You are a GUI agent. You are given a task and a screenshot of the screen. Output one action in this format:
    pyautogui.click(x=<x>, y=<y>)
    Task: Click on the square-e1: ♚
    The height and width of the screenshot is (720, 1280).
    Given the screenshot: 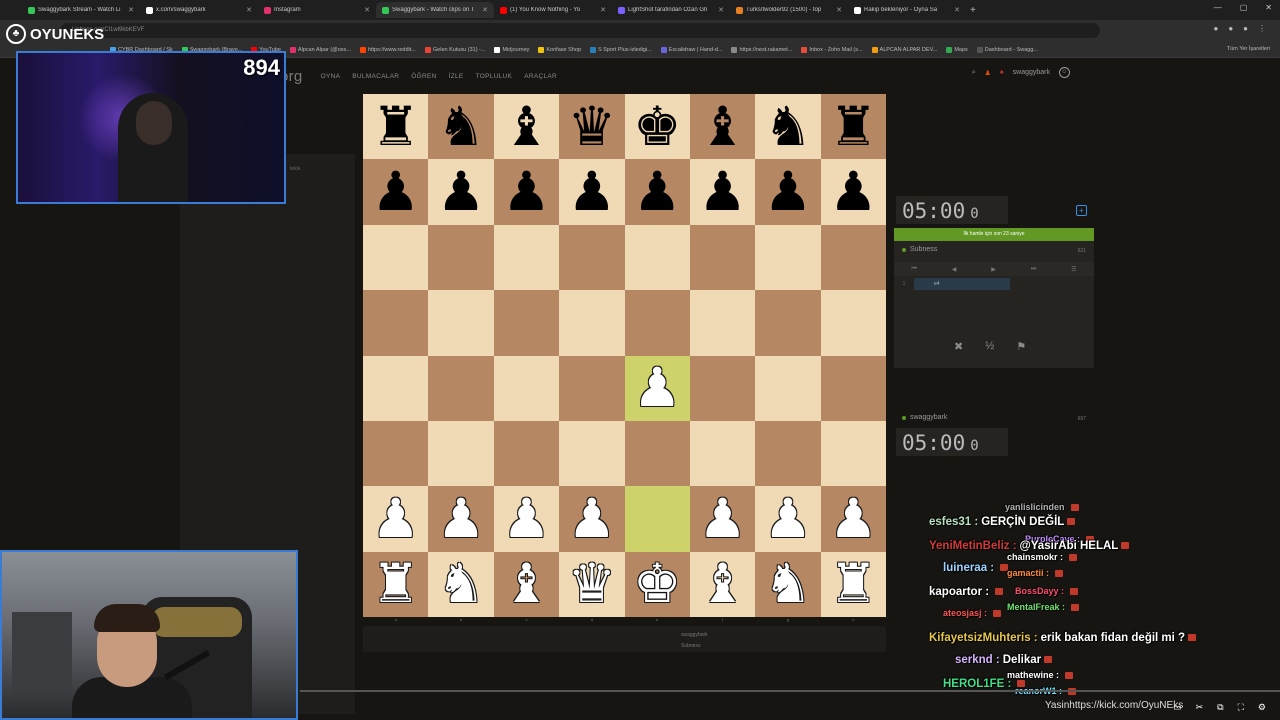 What is the action you would take?
    pyautogui.click(x=657, y=584)
    